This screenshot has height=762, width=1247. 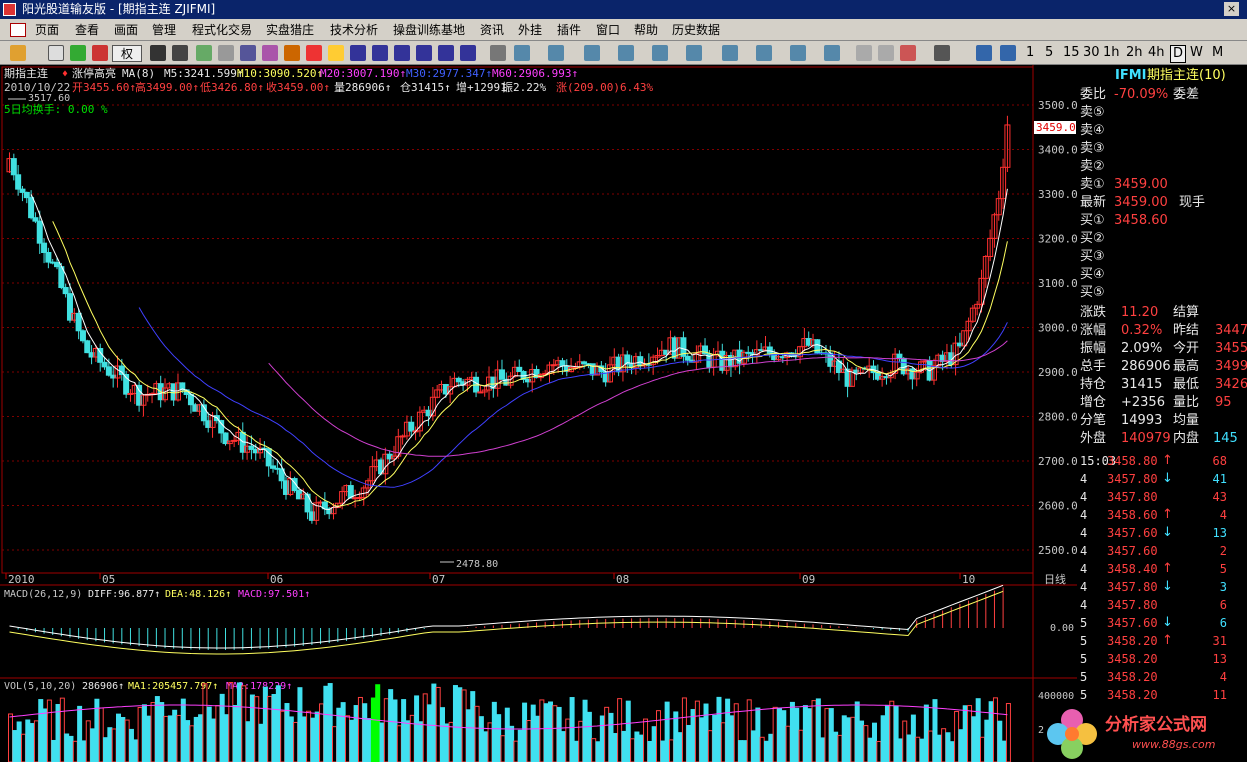 I want to click on menu-news: 资讯, so click(x=492, y=30).